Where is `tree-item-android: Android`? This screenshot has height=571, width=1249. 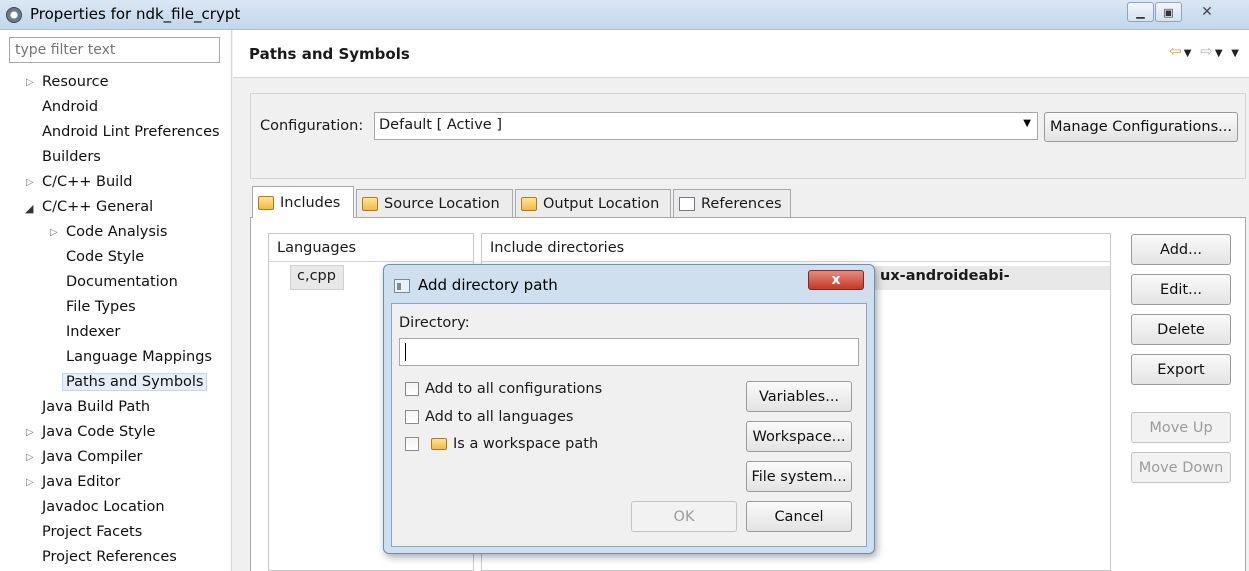
tree-item-android: Android is located at coordinates (70, 107).